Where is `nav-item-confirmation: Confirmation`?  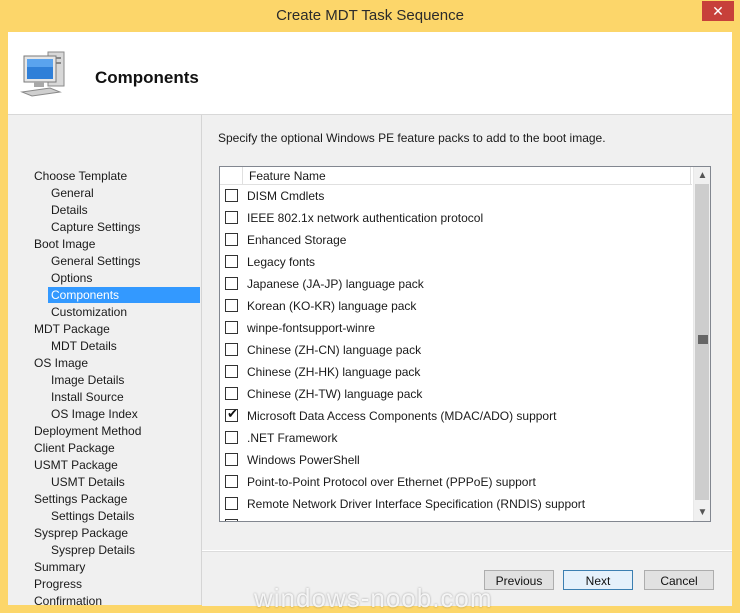 nav-item-confirmation: Confirmation is located at coordinates (68, 601).